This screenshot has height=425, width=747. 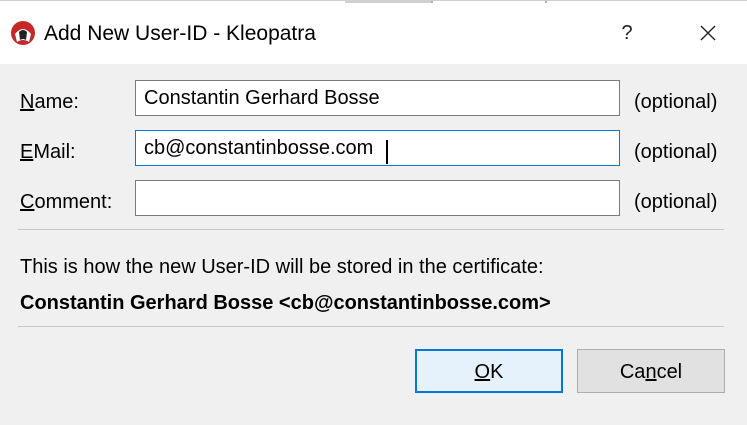 What do you see at coordinates (377, 148) in the screenshot?
I see `email-field` at bounding box center [377, 148].